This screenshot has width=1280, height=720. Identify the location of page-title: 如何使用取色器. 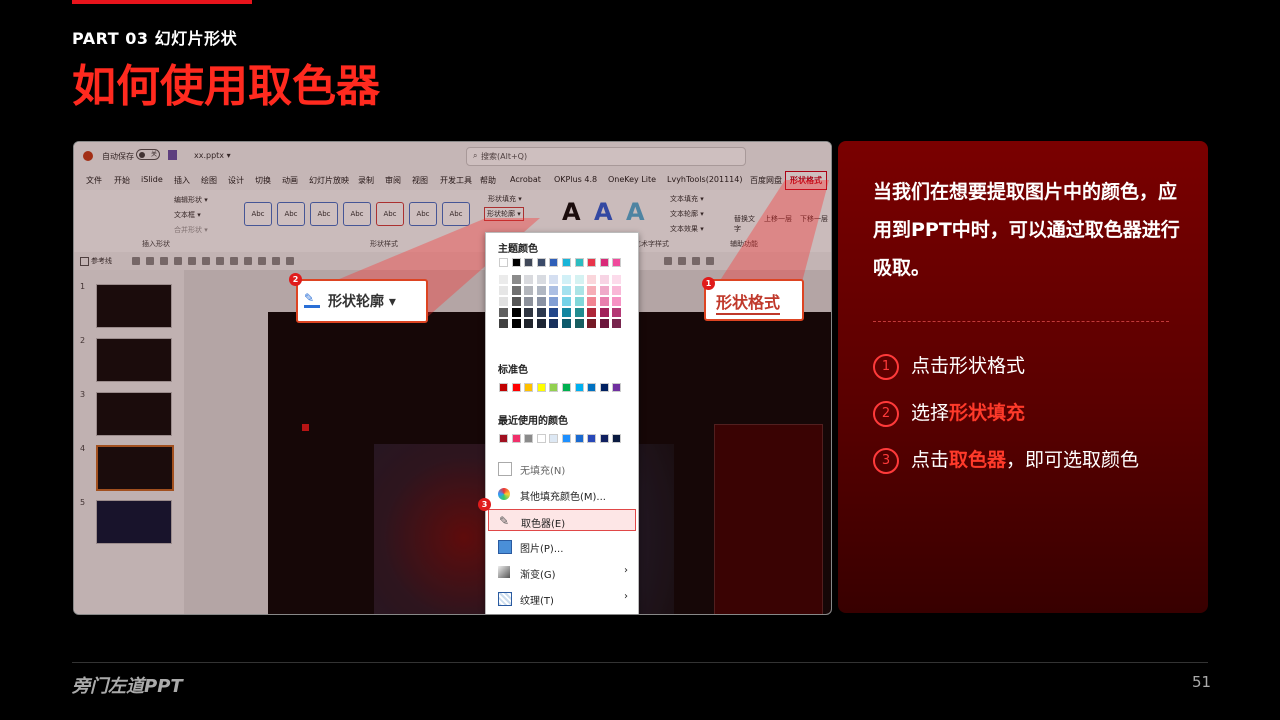
(226, 86).